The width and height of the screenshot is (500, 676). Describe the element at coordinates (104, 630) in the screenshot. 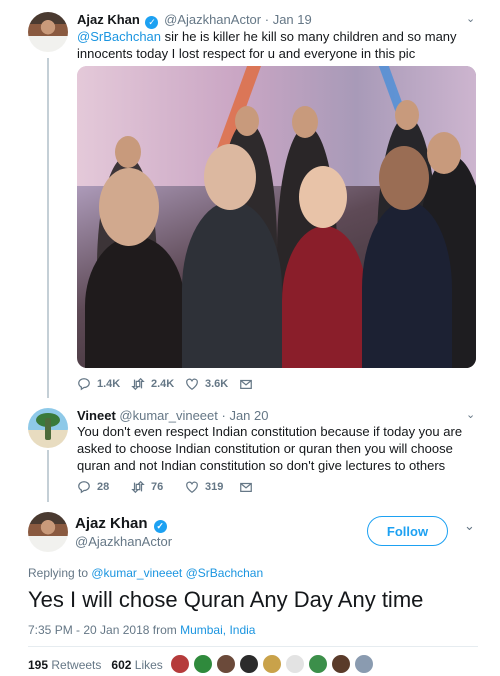

I see `timestamp-text: 7:35 PM - 20 Jan 2018 from` at that location.